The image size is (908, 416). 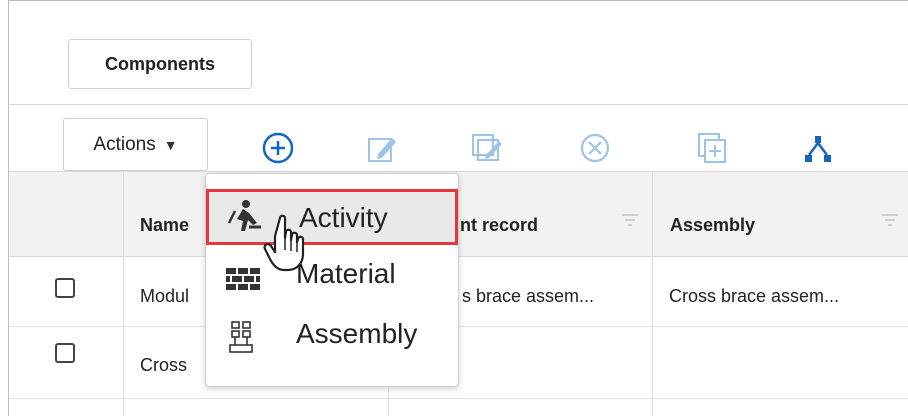 I want to click on actions-dropdown-button: Actions ▼, so click(x=135, y=144).